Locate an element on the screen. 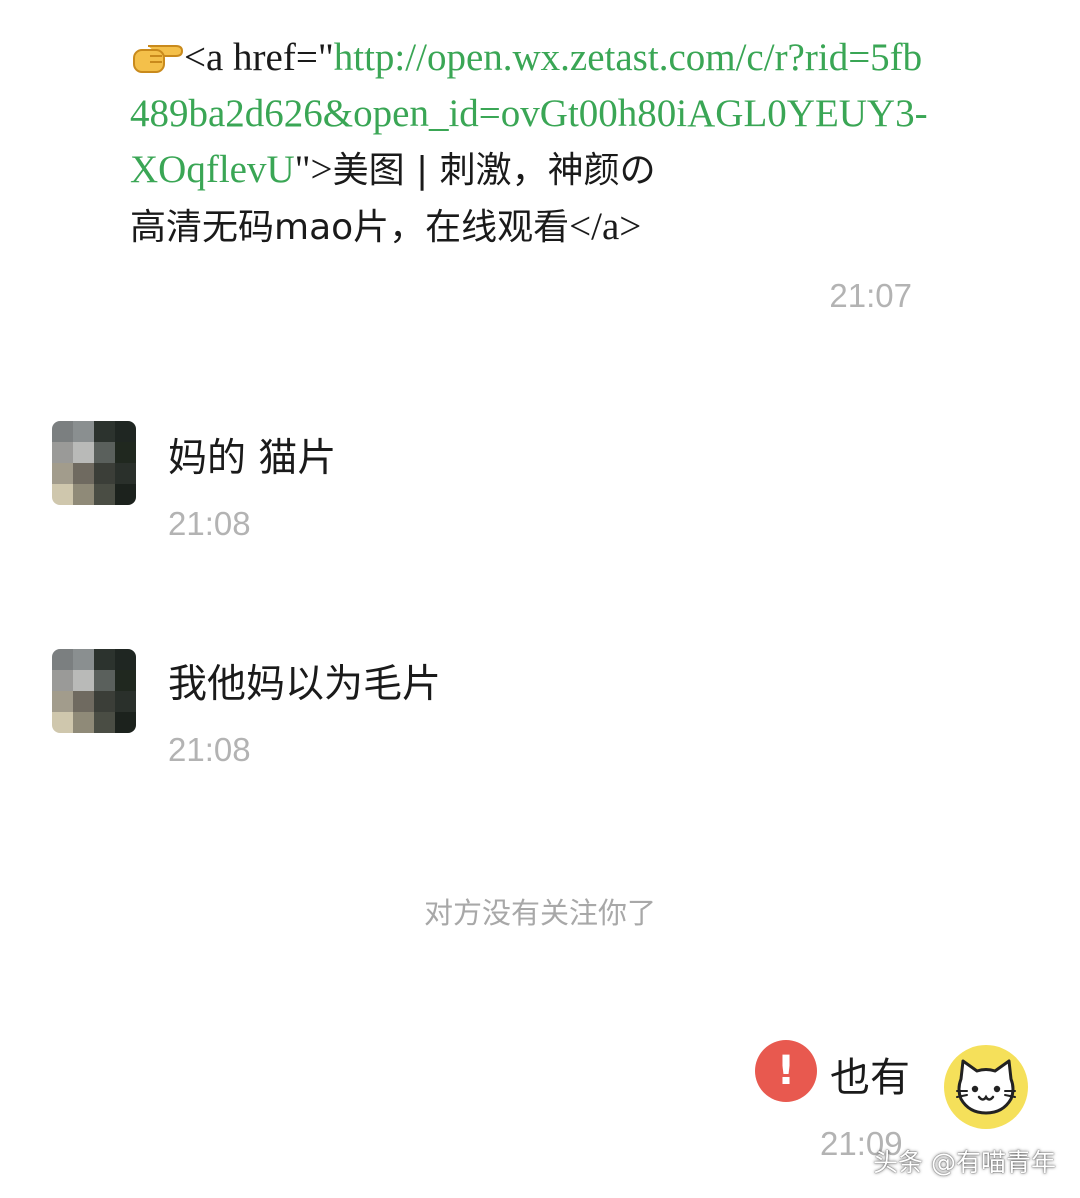 Image resolution: width=1080 pixels, height=1198 pixels. tag-close-bracket: "> is located at coordinates (313, 169).